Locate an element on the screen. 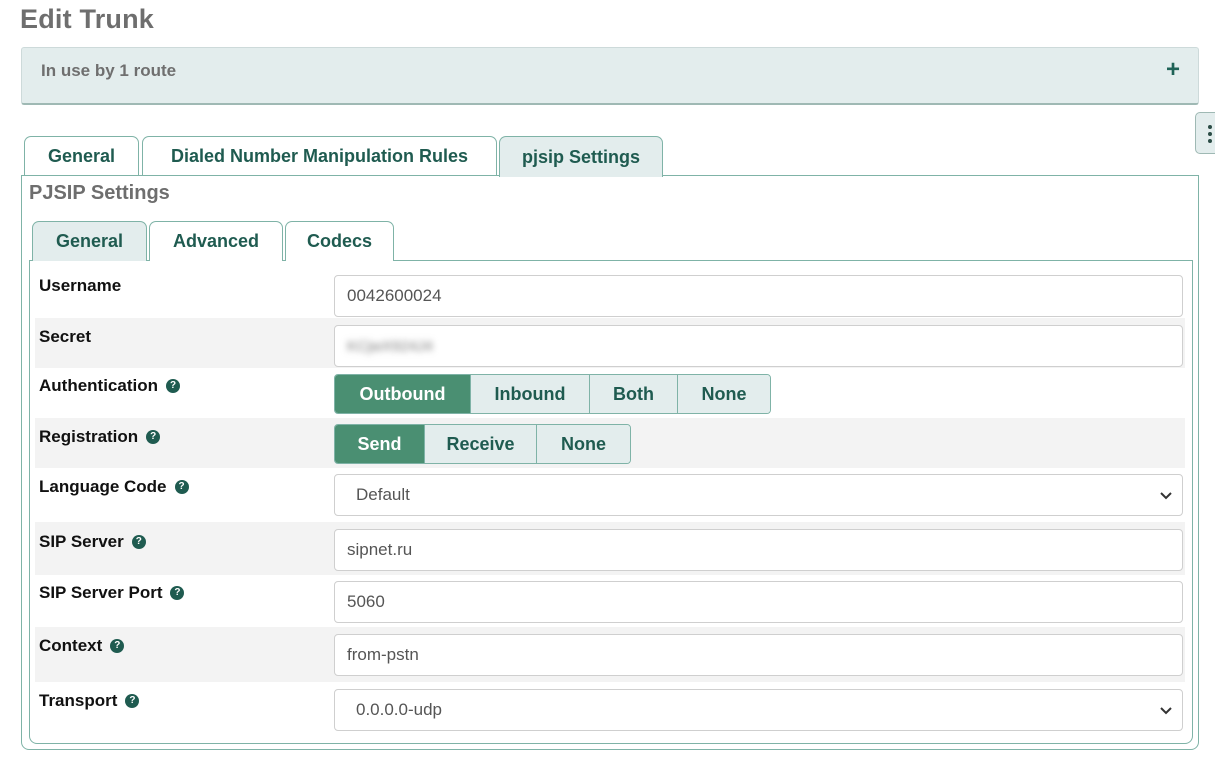  subtab-general: General is located at coordinates (89, 241).